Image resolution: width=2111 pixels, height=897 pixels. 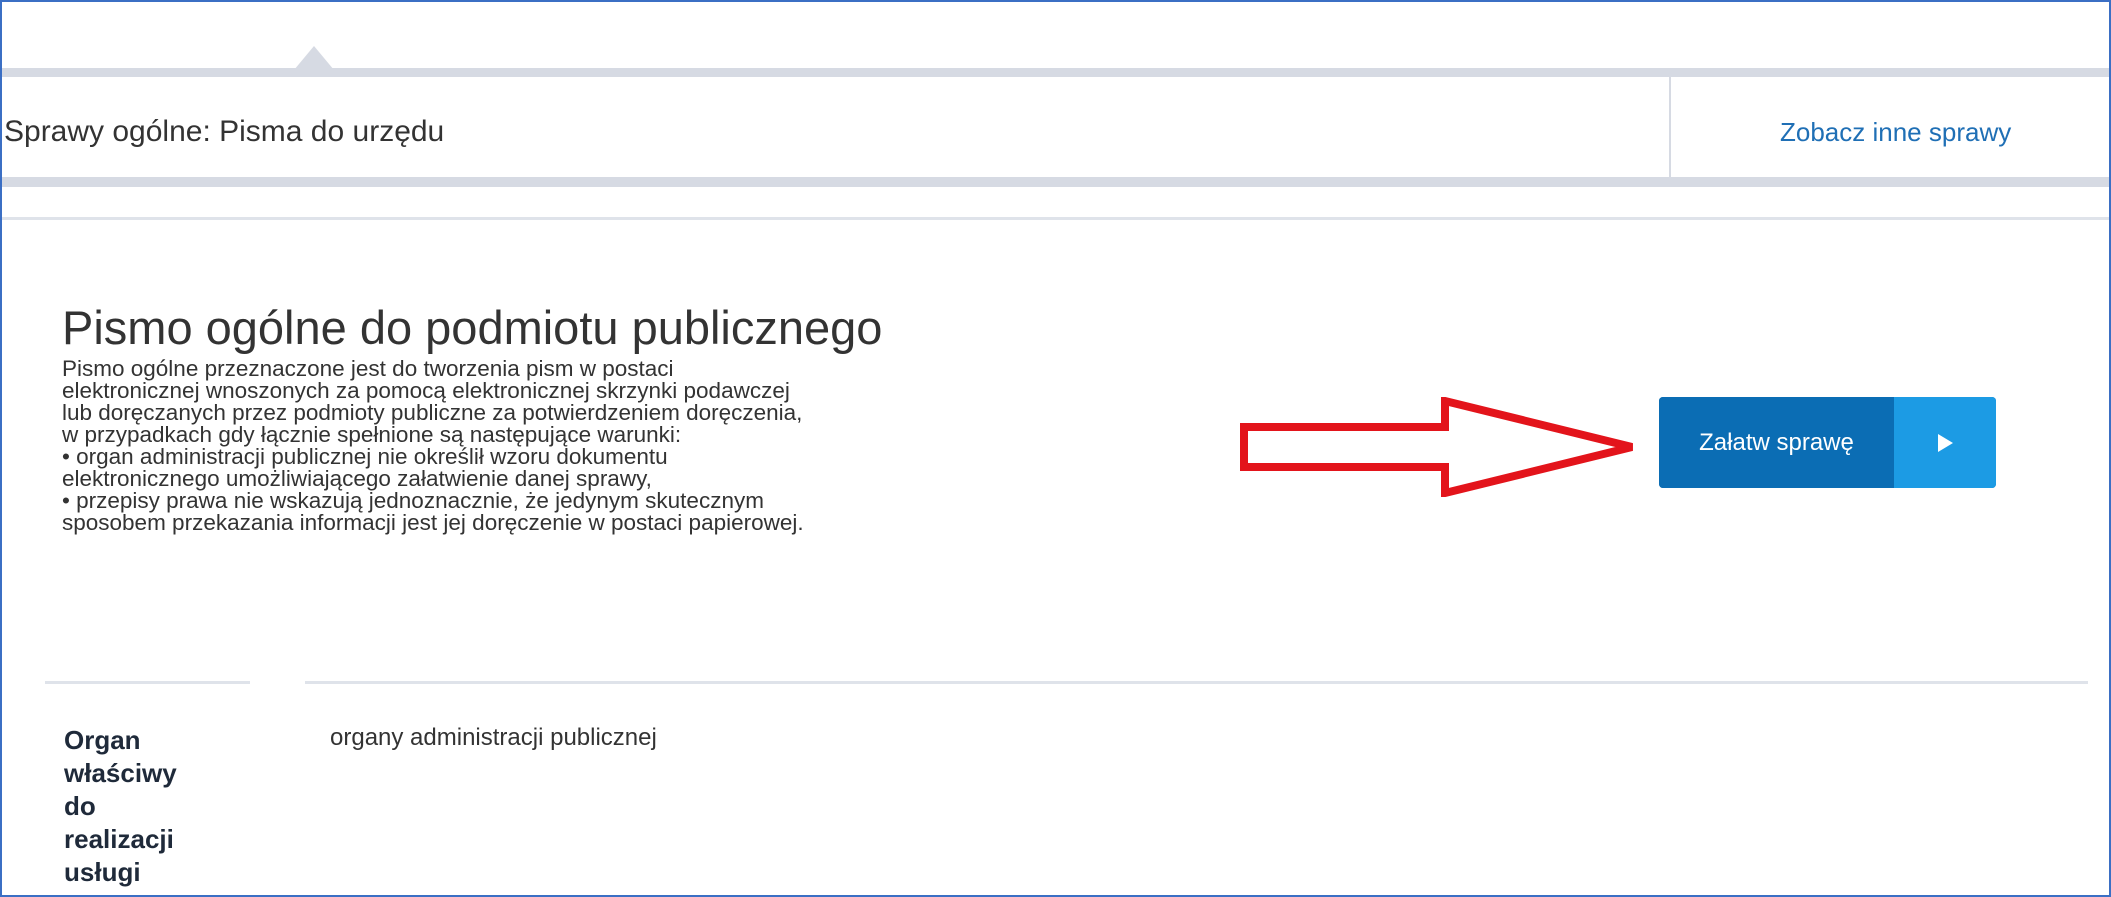 What do you see at coordinates (314, 58) in the screenshot?
I see `tab-notch` at bounding box center [314, 58].